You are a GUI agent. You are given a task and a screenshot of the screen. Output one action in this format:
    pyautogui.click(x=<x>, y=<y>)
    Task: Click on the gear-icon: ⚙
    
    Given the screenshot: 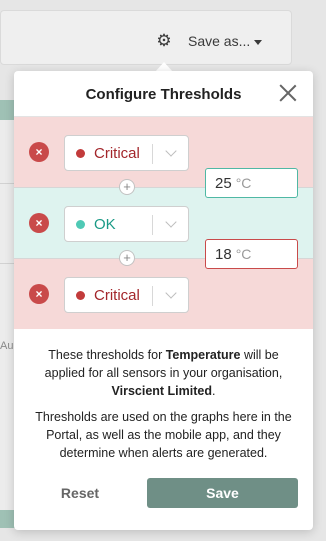 What is the action you would take?
    pyautogui.click(x=164, y=40)
    